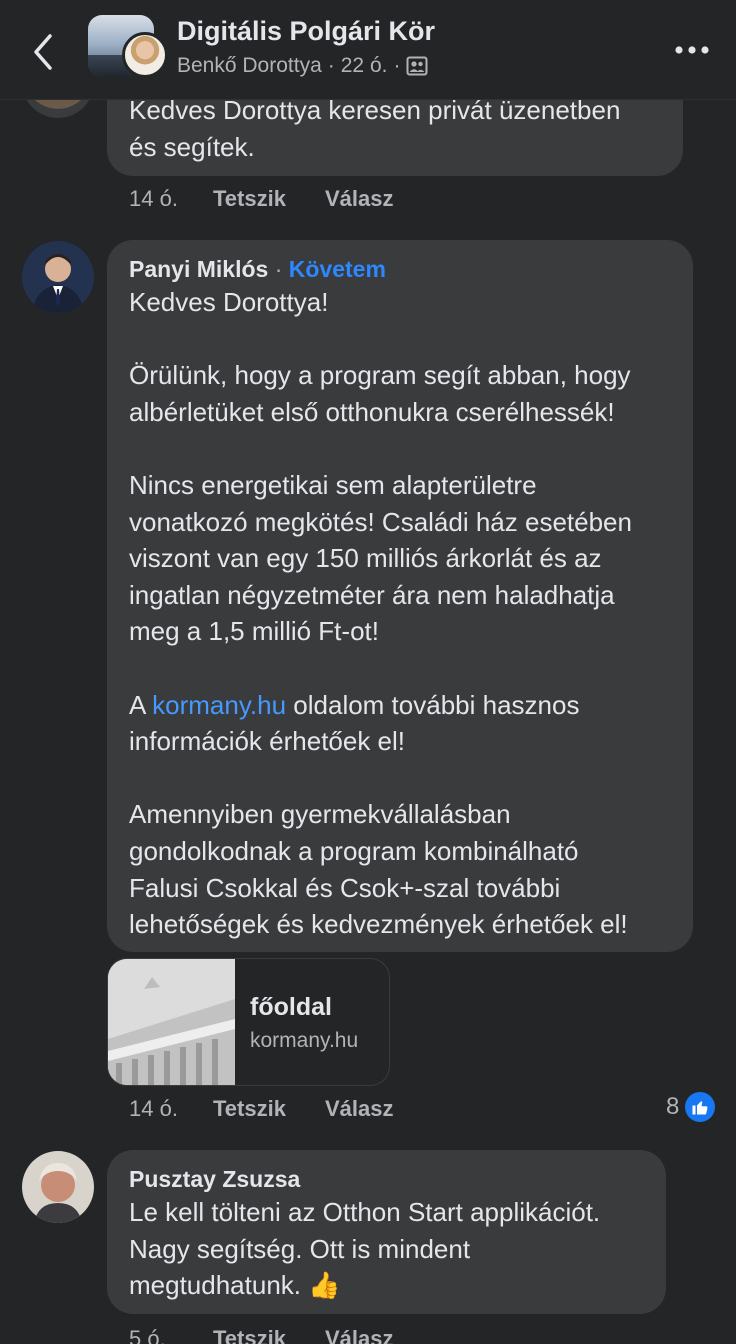  I want to click on link-preview-image, so click(171, 1022).